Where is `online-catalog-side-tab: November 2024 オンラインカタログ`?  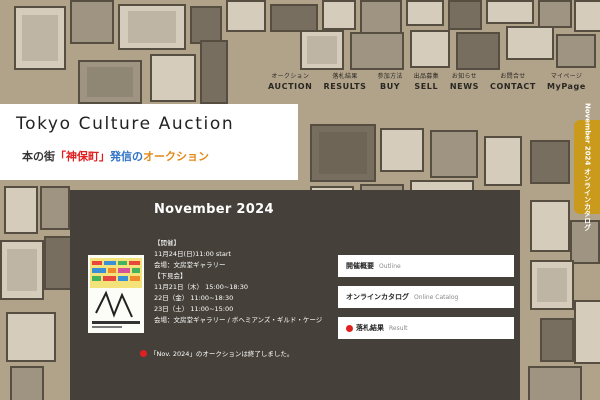 online-catalog-side-tab: November 2024 オンラインカタログ is located at coordinates (587, 167).